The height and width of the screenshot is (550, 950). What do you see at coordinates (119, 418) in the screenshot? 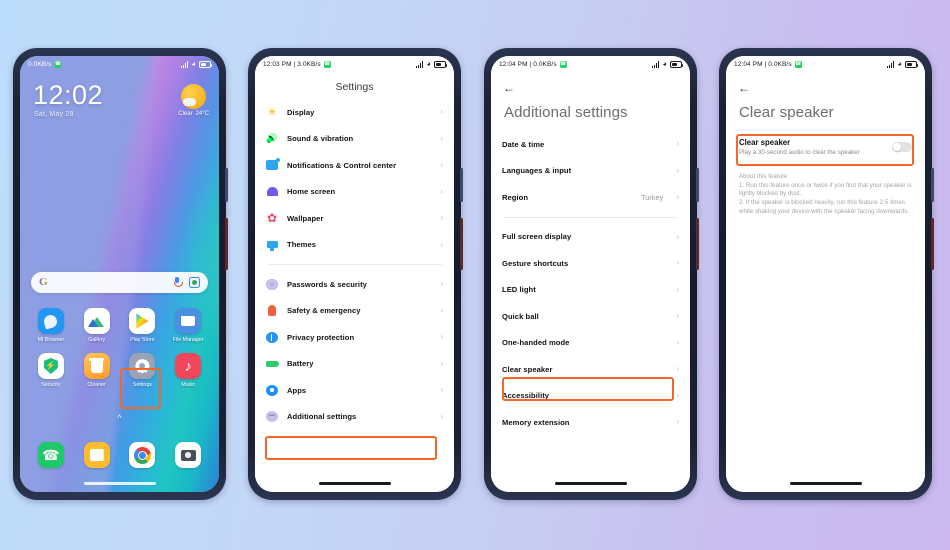
I see `chevron-up-icon: ^` at bounding box center [119, 418].